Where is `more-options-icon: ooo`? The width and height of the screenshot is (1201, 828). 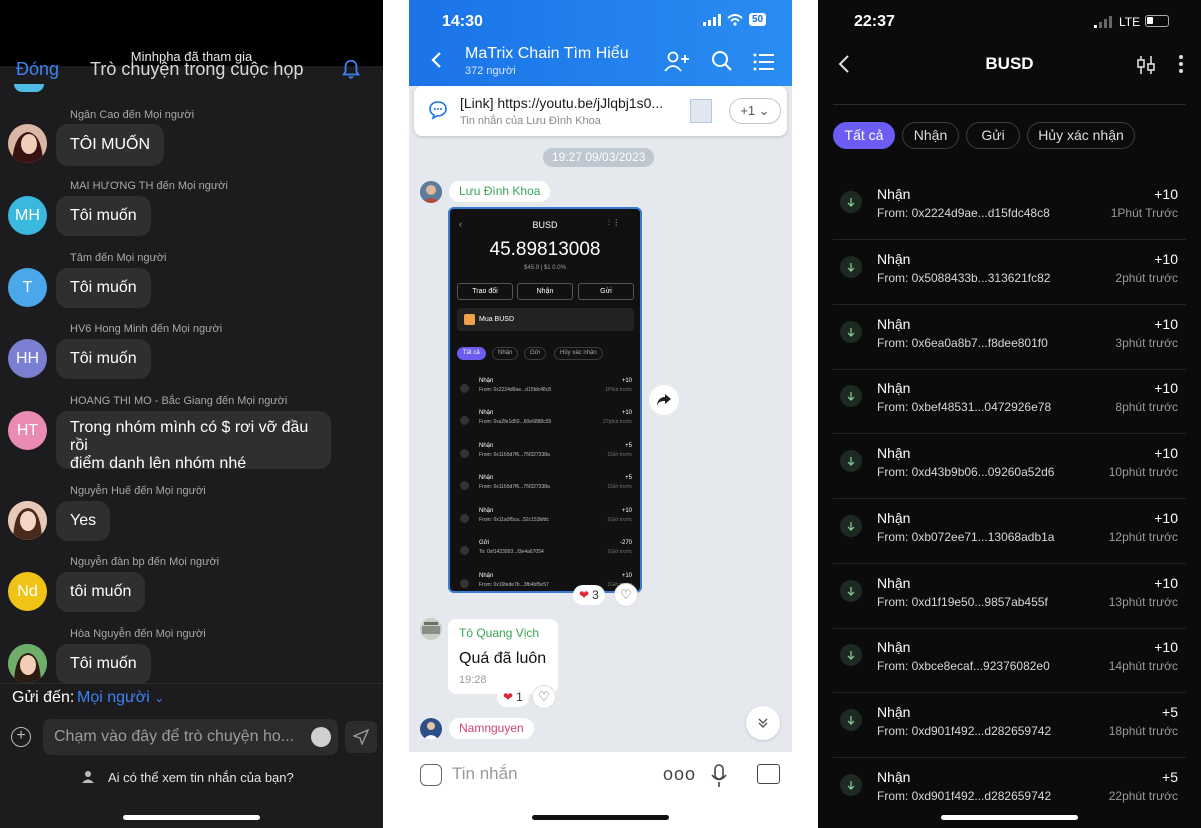
more-options-icon: ooo is located at coordinates (679, 774).